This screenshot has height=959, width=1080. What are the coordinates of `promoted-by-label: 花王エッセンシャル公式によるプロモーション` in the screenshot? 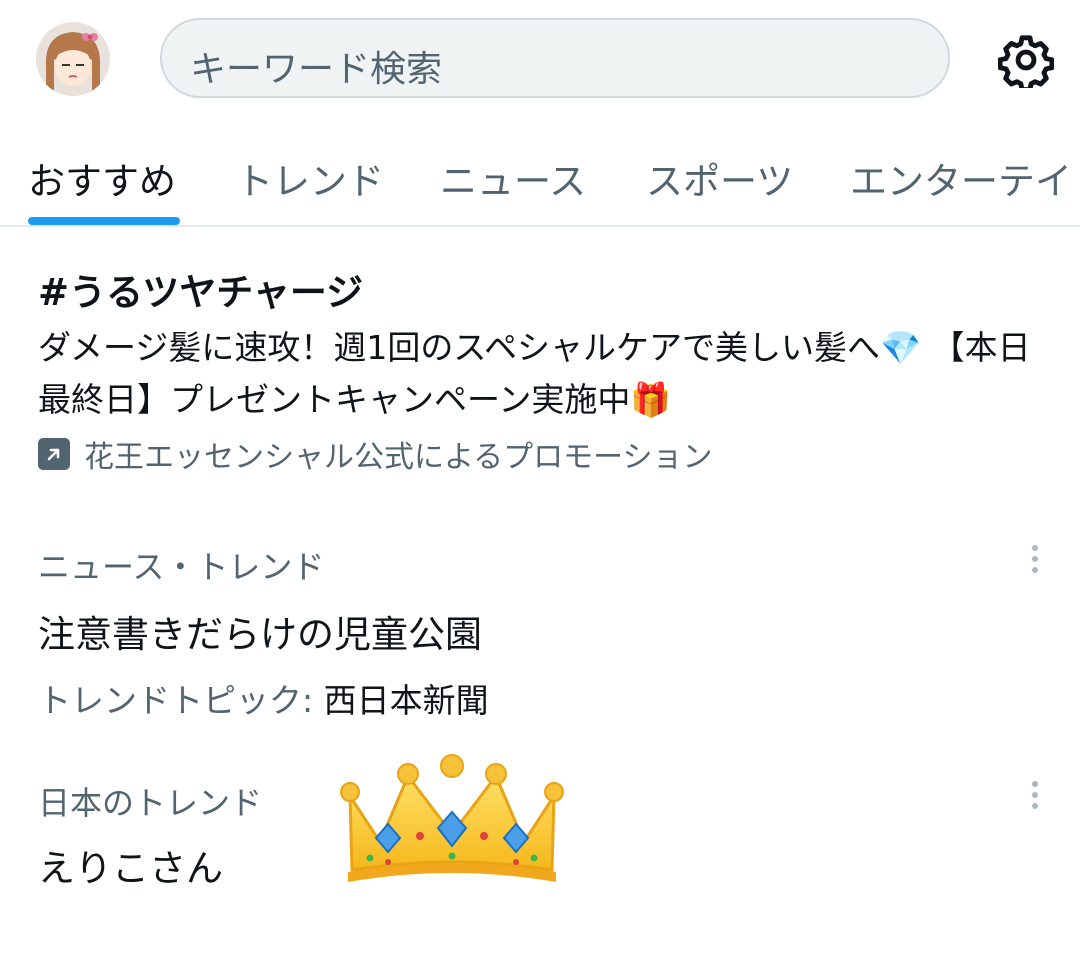 It's located at (398, 457).